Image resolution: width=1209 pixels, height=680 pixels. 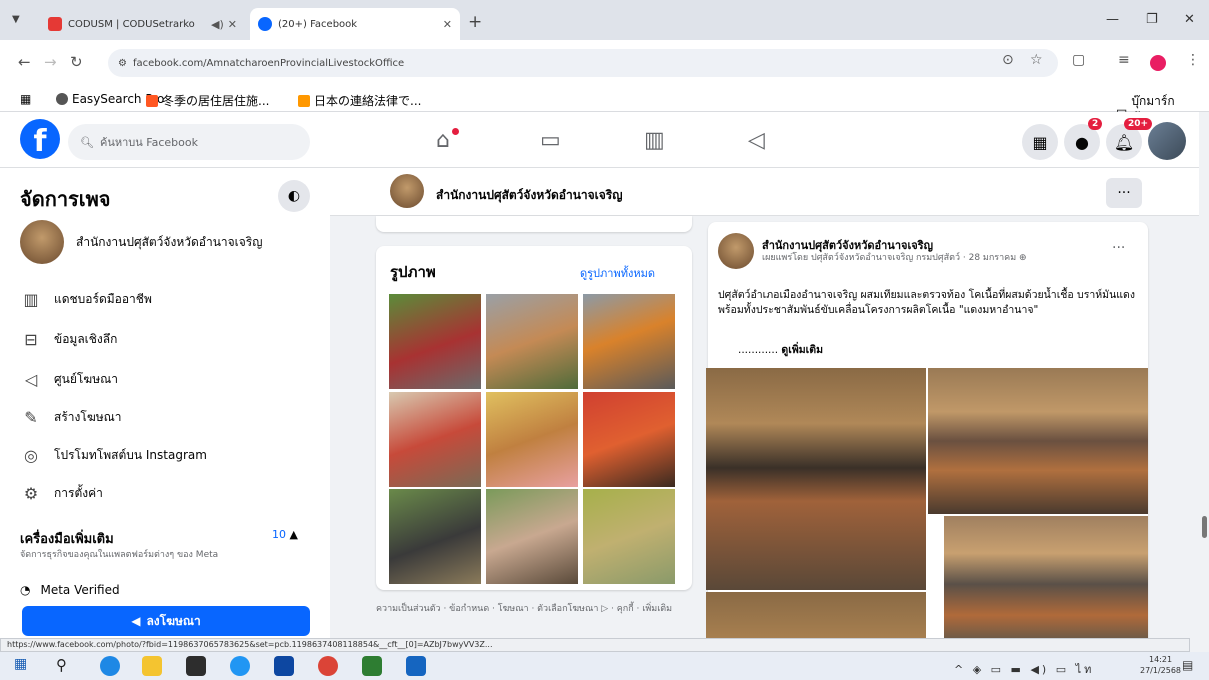 What do you see at coordinates (1160, 665) in the screenshot?
I see `taskbar-clock: 14:21 27/1/2568` at bounding box center [1160, 665].